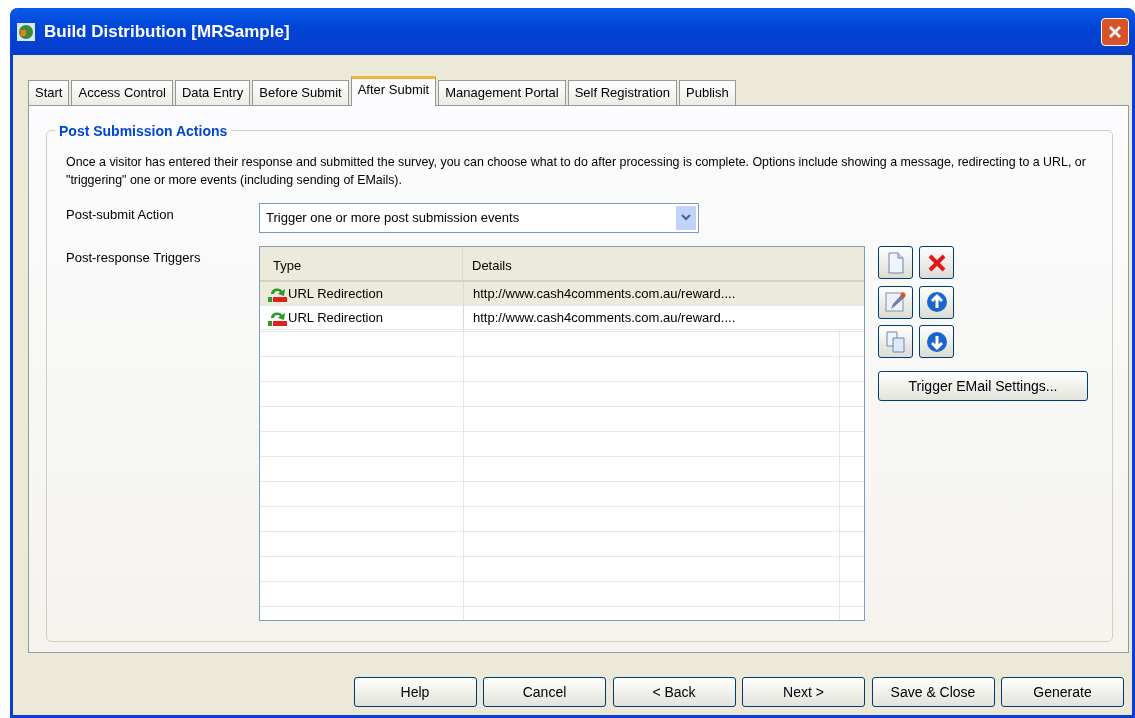 The width and height of the screenshot is (1135, 718). Describe the element at coordinates (492, 265) in the screenshot. I see `column-header: Details` at that location.